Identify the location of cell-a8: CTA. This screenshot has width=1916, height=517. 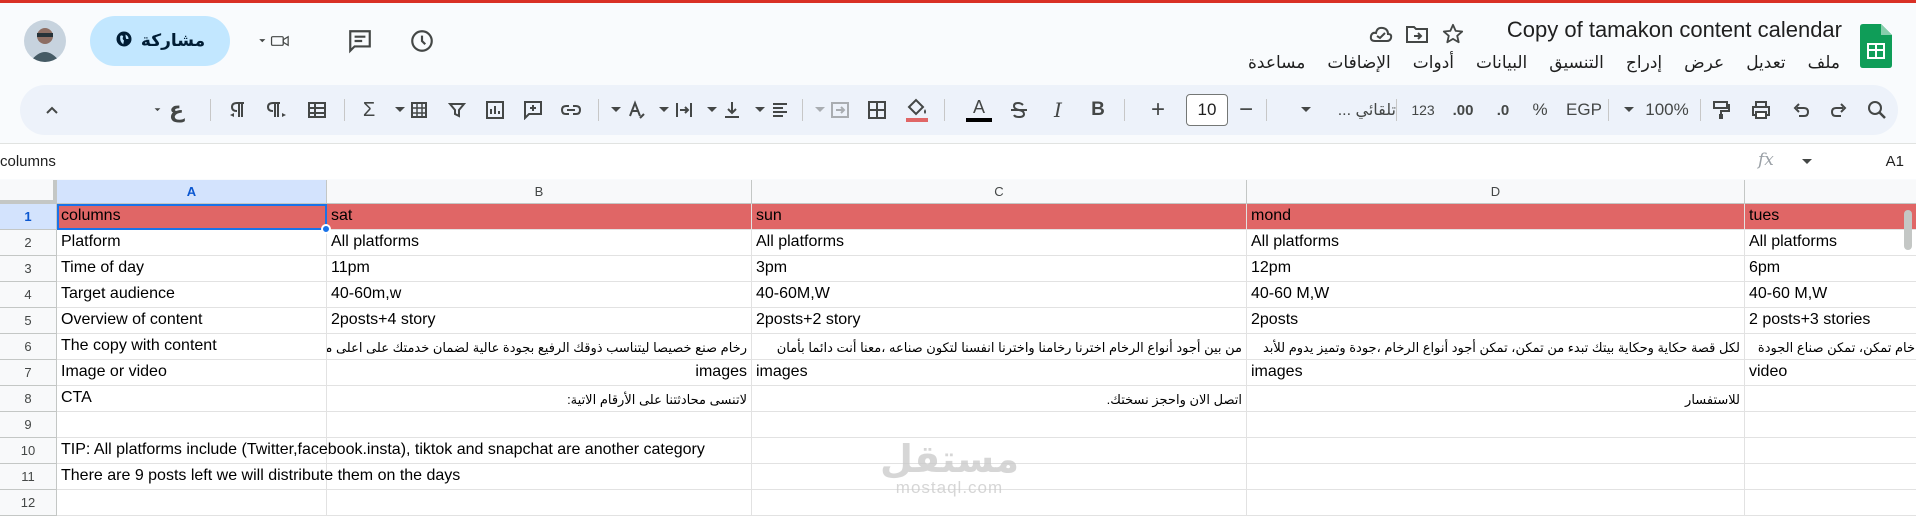
(192, 399).